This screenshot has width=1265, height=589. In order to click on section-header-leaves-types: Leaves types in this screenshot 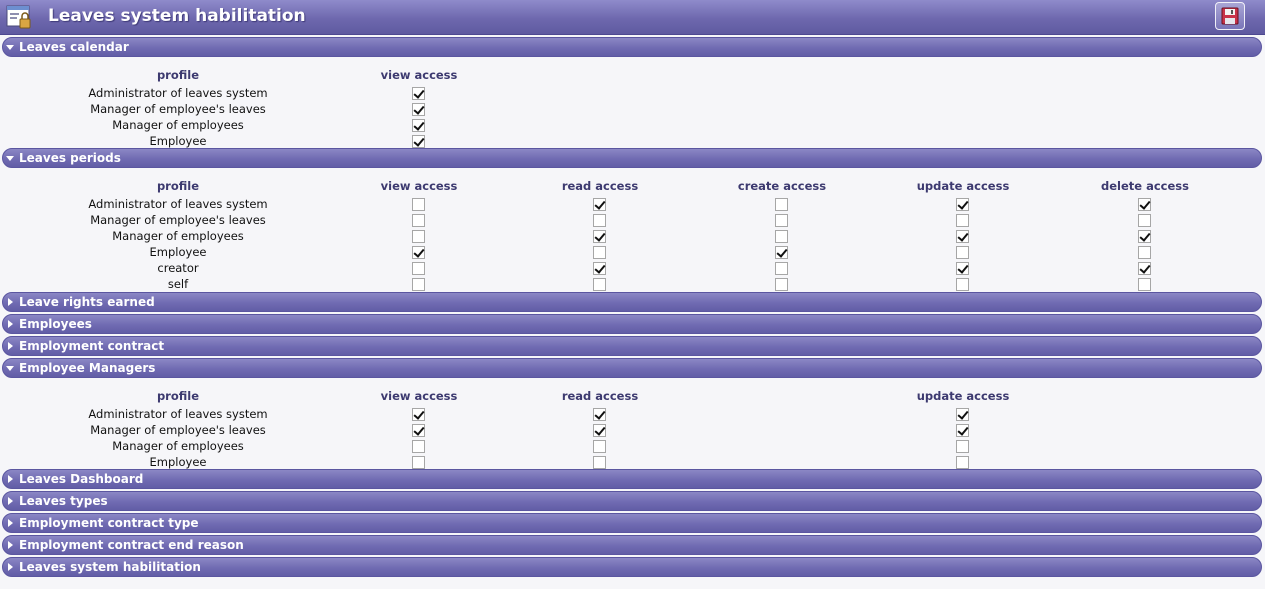, I will do `click(632, 501)`.